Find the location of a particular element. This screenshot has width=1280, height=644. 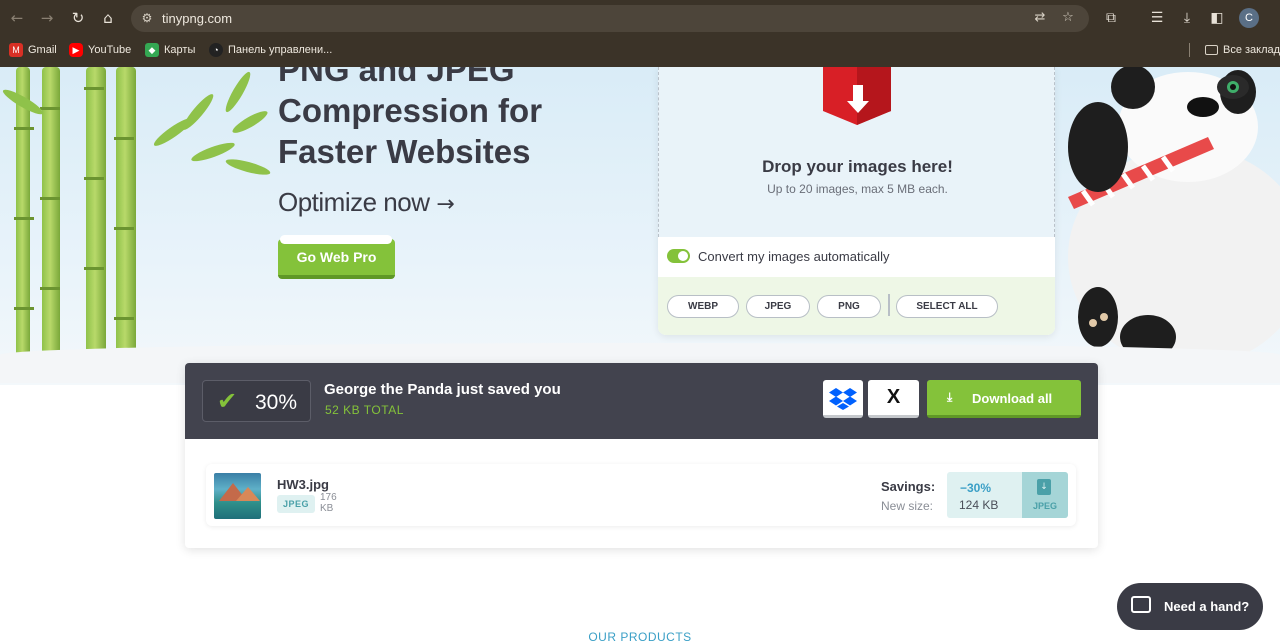

bookmark-gmail: M Gmail is located at coordinates (33, 50).